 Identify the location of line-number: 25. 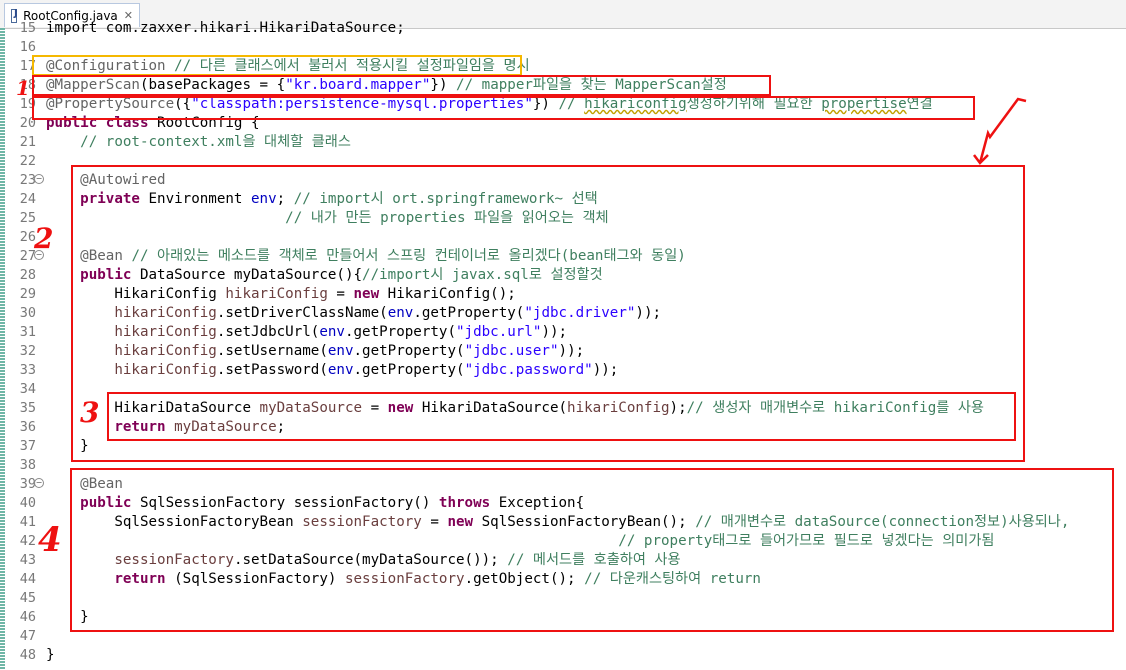
(27, 218).